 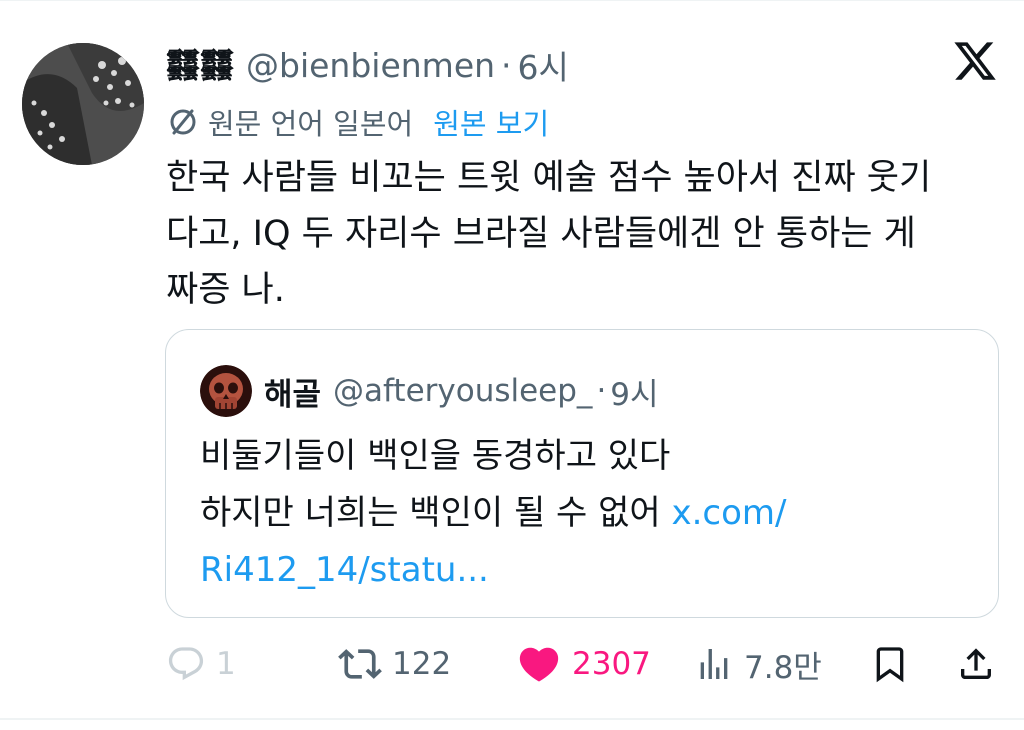 I want to click on bookmark-icon, so click(x=890, y=664).